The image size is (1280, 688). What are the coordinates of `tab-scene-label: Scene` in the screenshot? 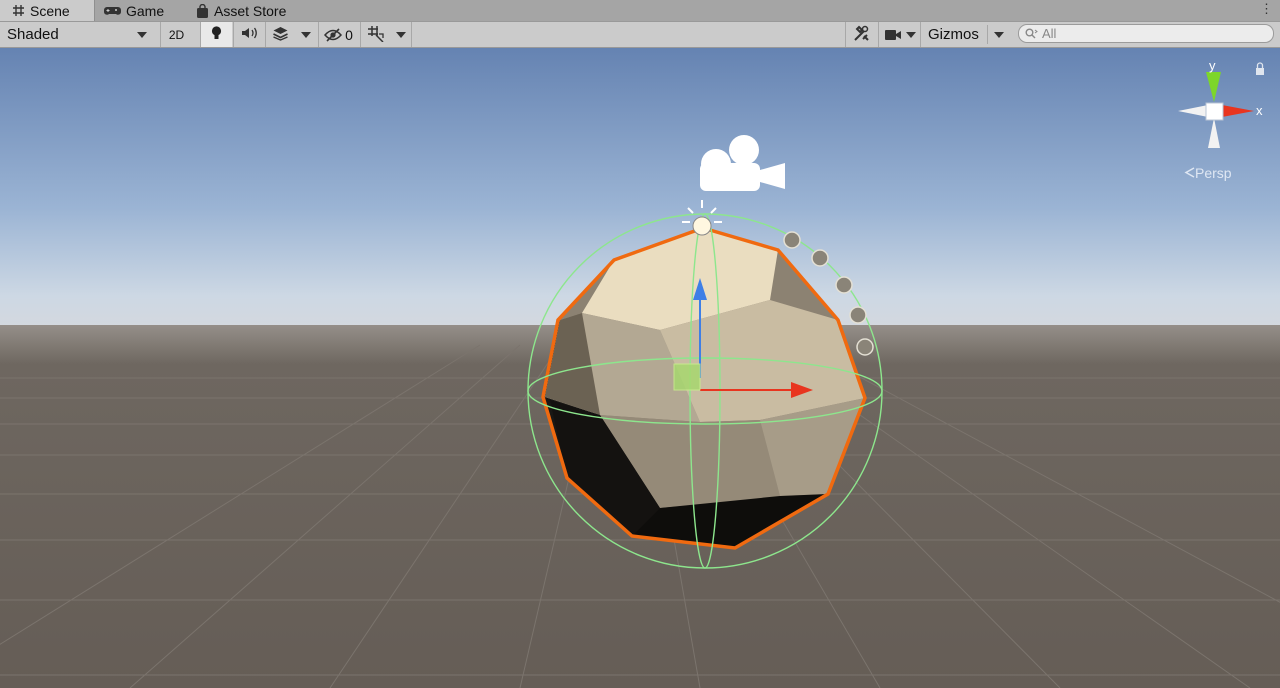 It's located at (50, 10).